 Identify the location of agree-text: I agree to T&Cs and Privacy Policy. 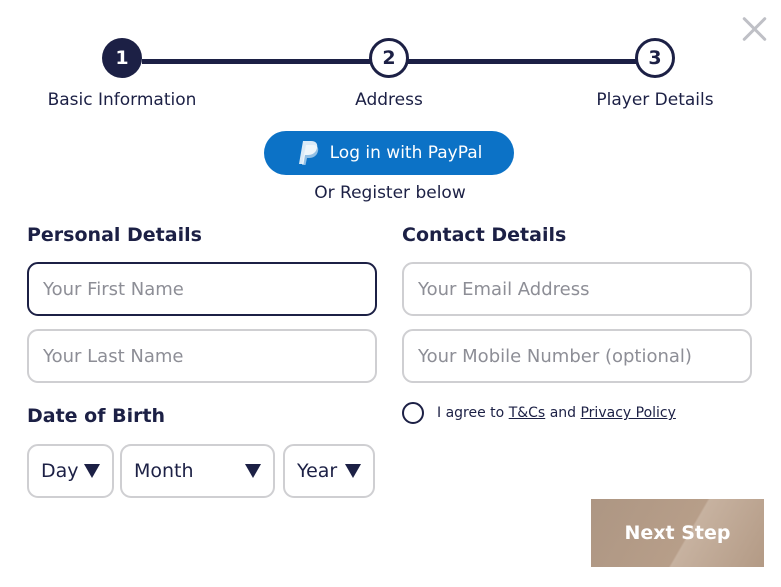
(556, 413).